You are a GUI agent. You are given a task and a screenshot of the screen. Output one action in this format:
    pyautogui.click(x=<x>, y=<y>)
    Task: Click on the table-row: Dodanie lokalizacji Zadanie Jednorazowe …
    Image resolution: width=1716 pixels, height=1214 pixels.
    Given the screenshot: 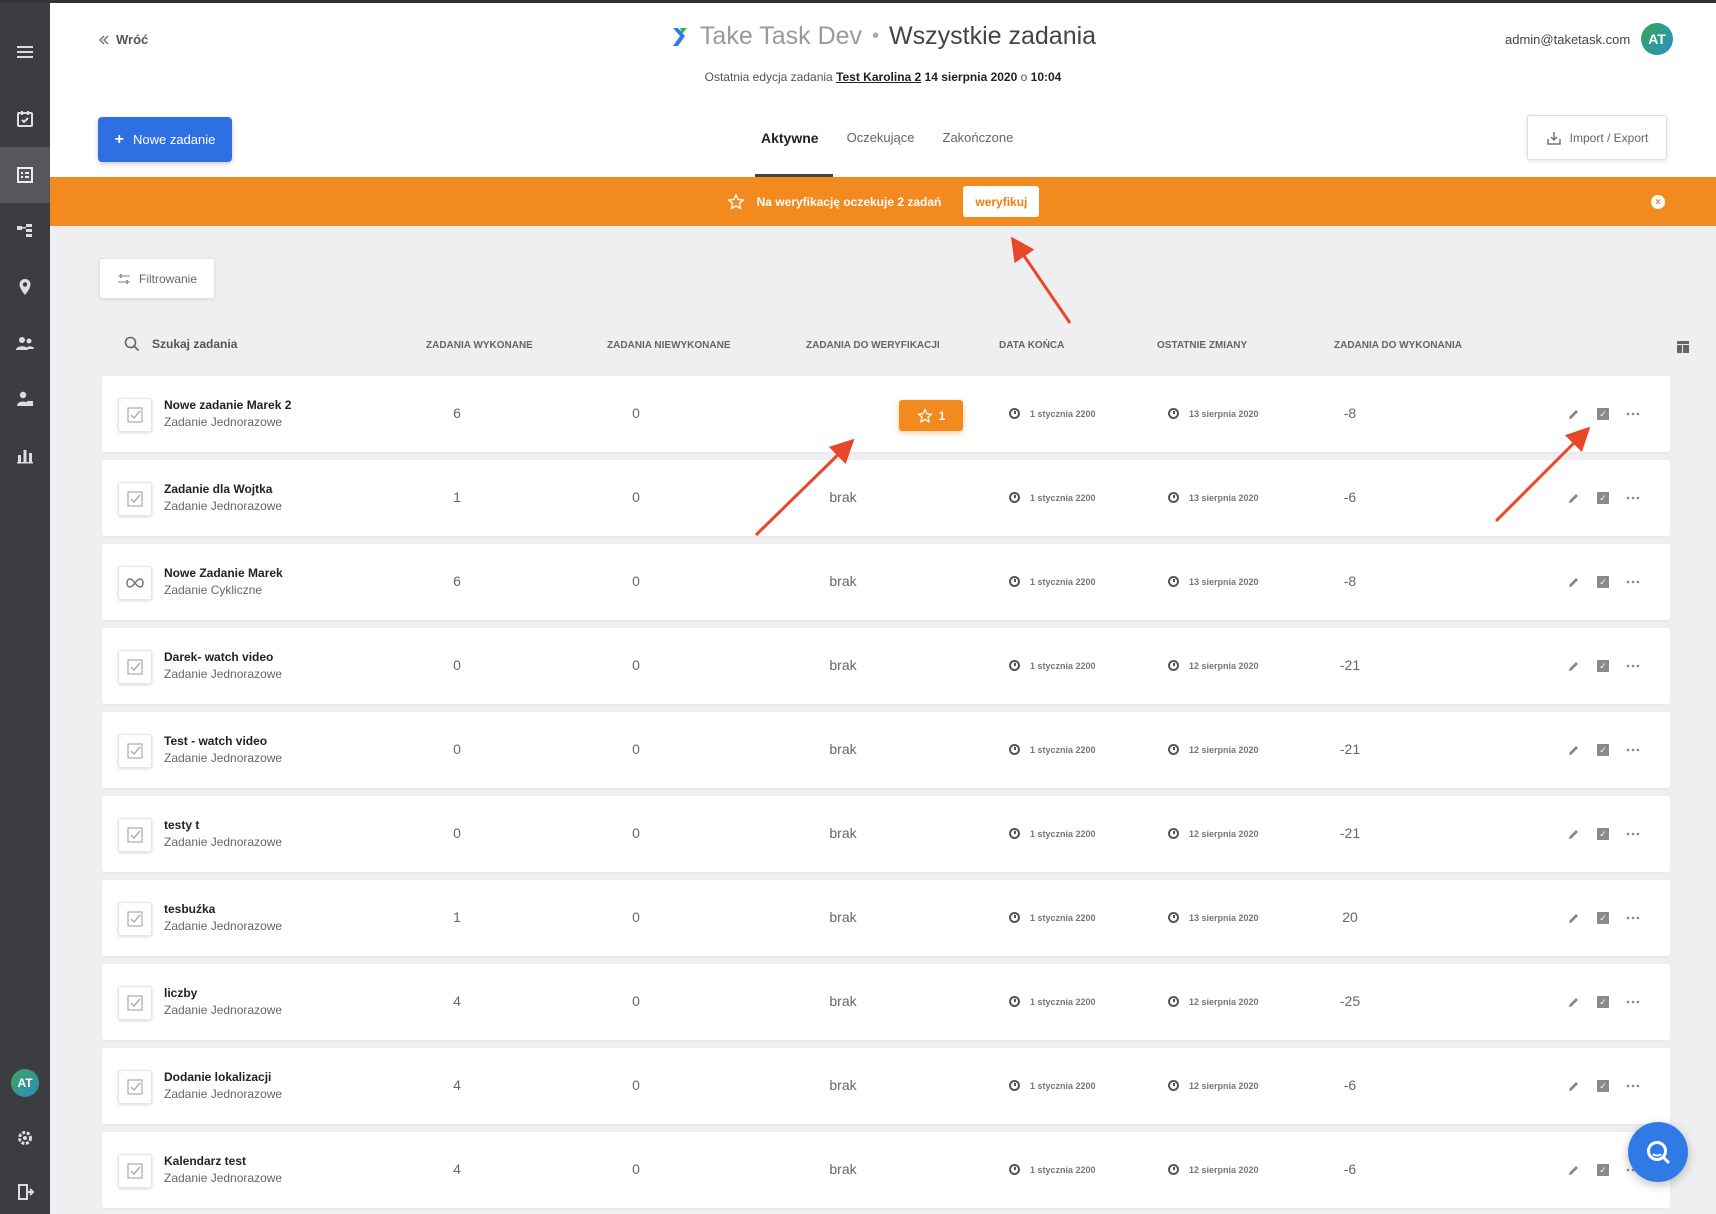 What is the action you would take?
    pyautogui.click(x=886, y=1086)
    